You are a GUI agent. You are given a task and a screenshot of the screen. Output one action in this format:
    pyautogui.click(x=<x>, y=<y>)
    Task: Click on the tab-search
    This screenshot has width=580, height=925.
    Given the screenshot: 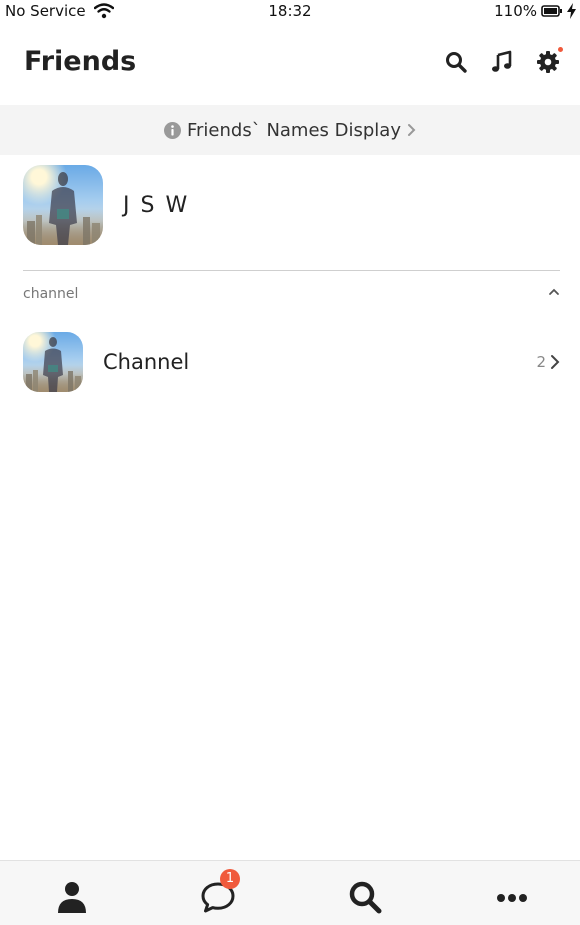 What is the action you would take?
    pyautogui.click(x=365, y=897)
    